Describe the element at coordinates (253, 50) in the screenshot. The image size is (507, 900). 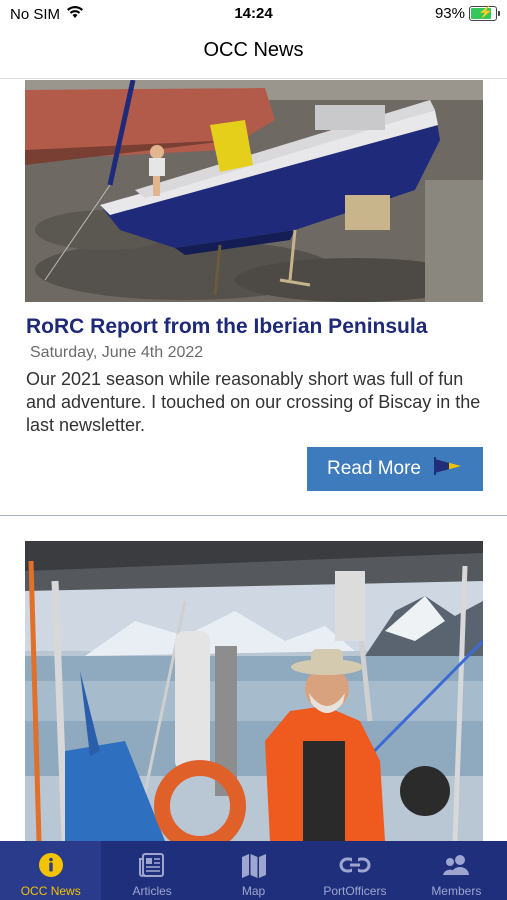
I see `page-title: OCC News` at that location.